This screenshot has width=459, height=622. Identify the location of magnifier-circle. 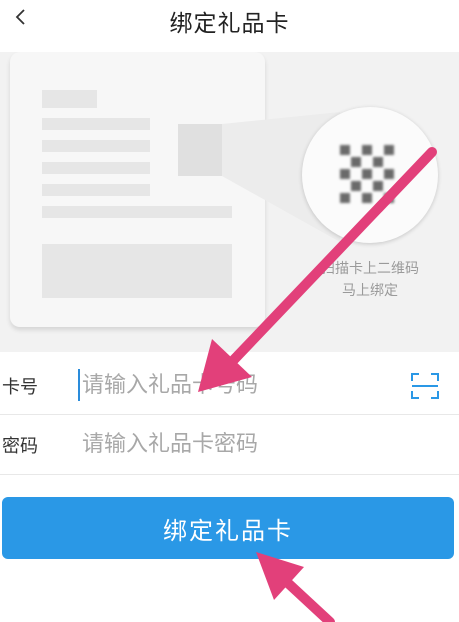
(370, 175).